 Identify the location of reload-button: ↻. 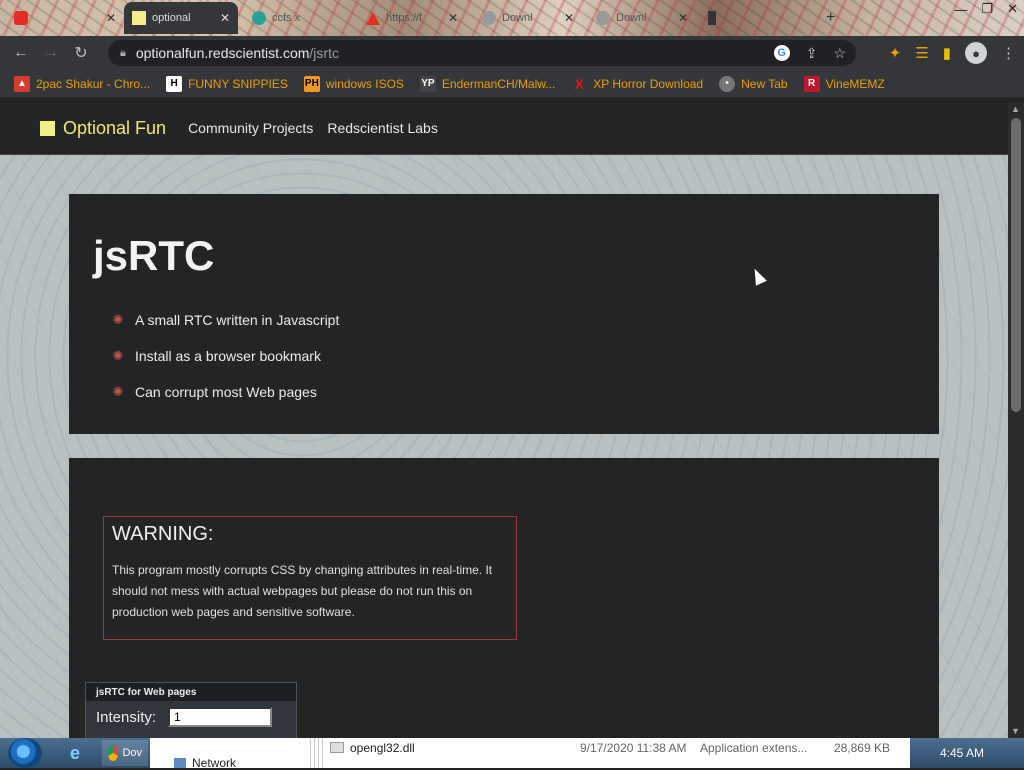
(81, 53).